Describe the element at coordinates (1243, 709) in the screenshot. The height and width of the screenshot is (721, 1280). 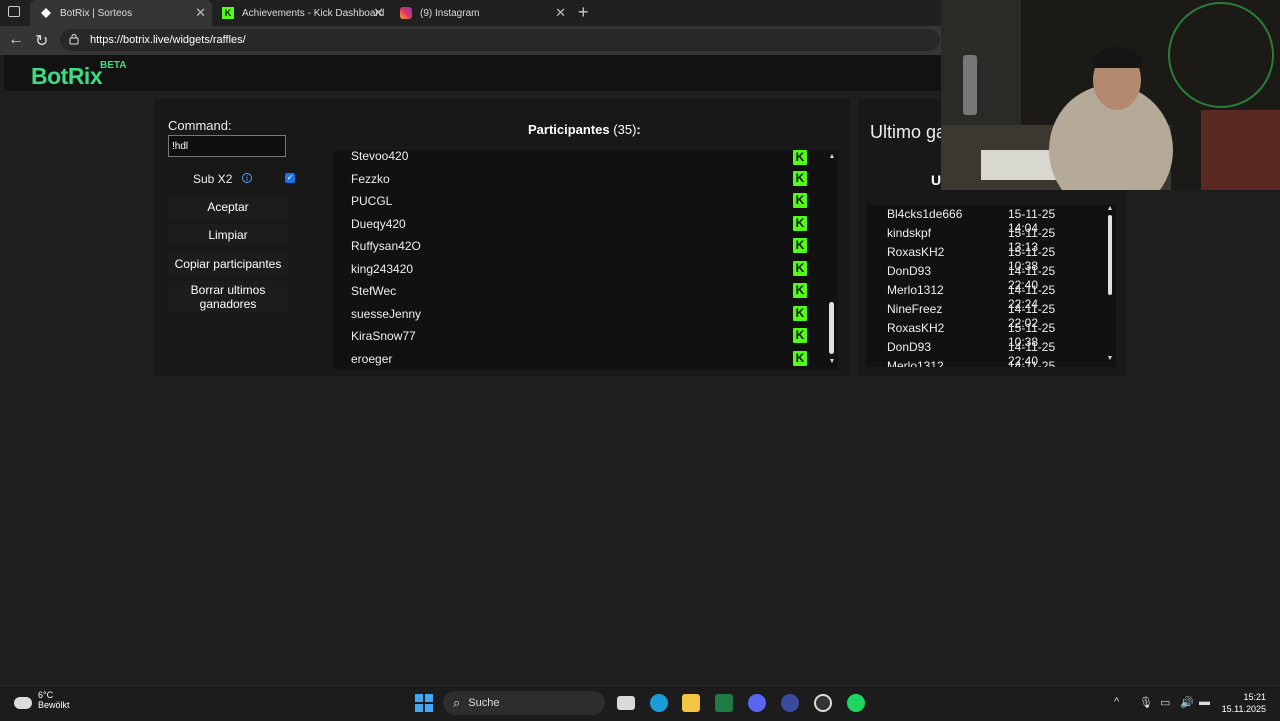
I see `clock-date: 15.11.2025` at that location.